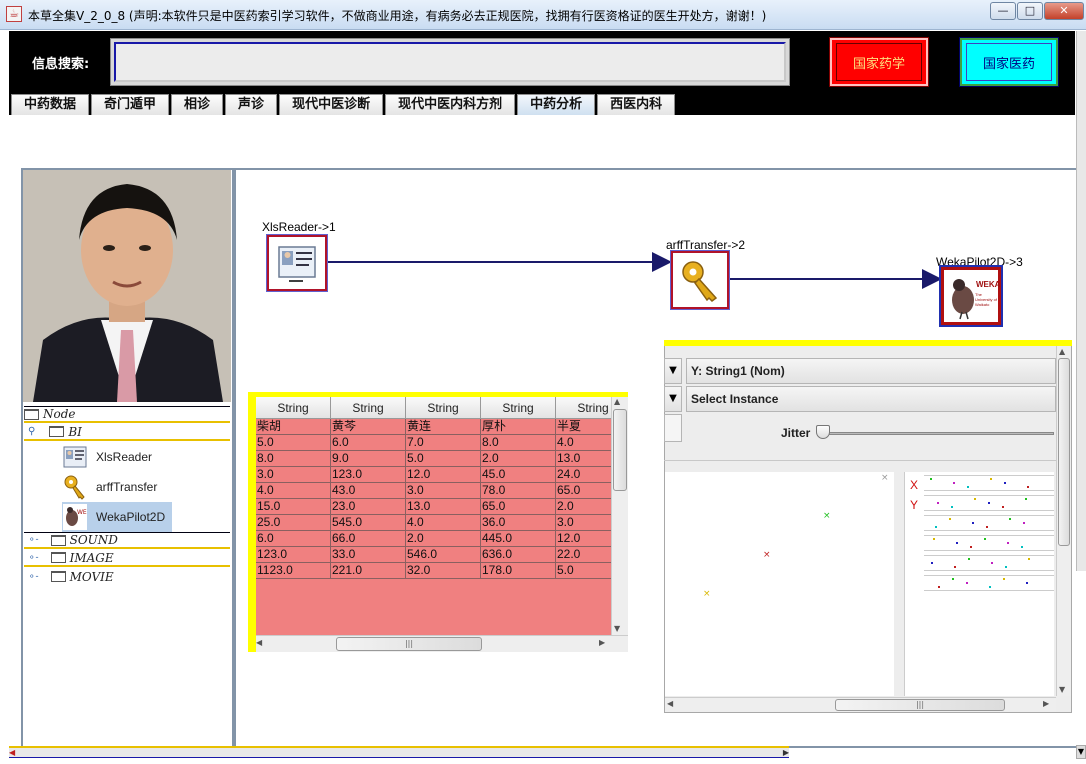 This screenshot has height=764, width=1086. I want to click on maximize-button: □, so click(1030, 11).